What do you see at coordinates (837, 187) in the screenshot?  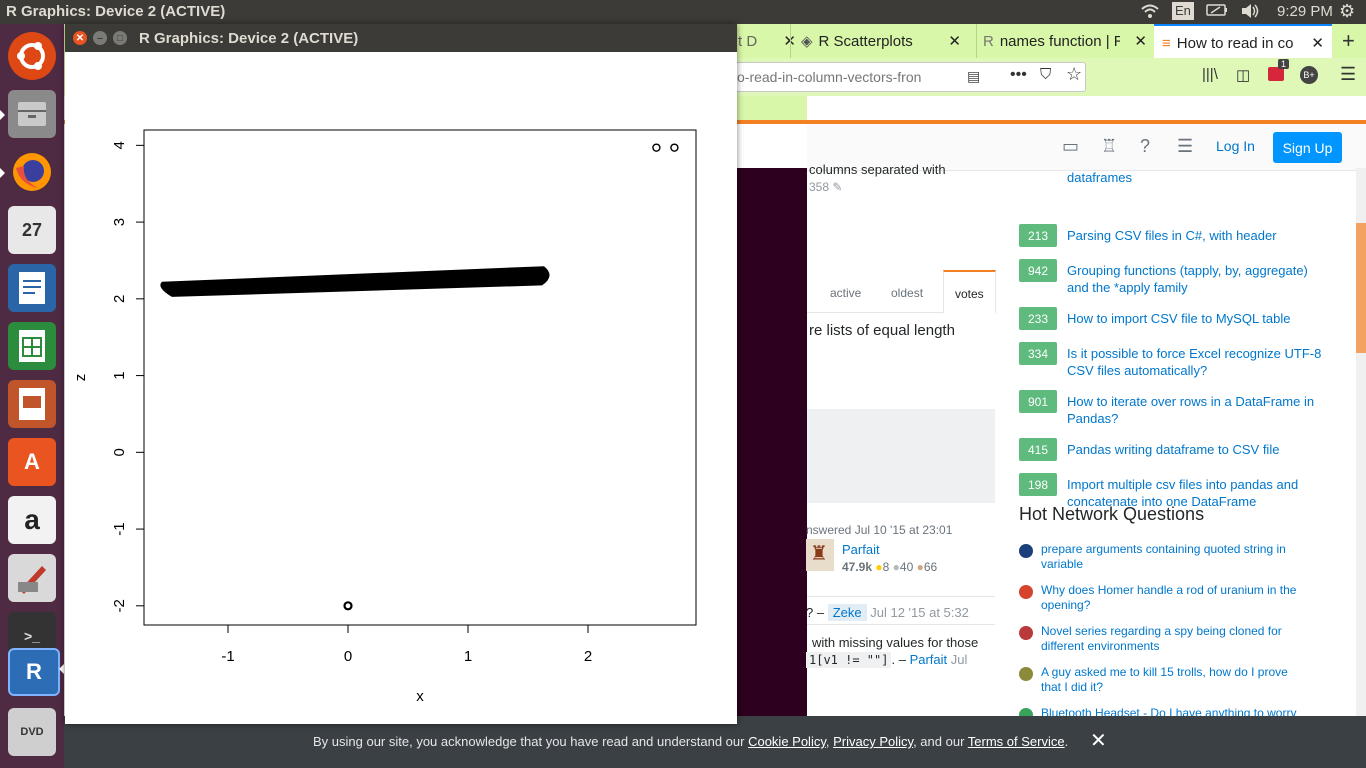 I see `pencil-icon: ✎` at bounding box center [837, 187].